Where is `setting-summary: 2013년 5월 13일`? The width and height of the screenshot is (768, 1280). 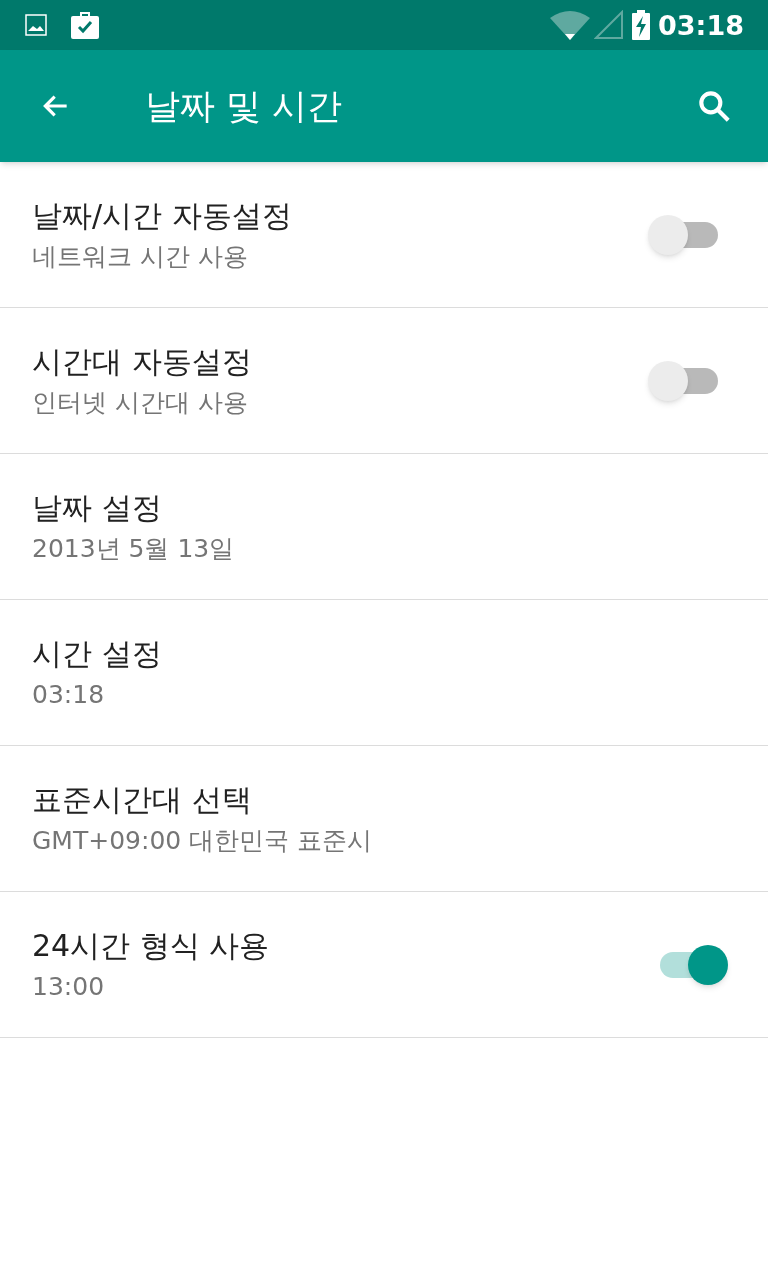 setting-summary: 2013년 5월 13일 is located at coordinates (134, 548).